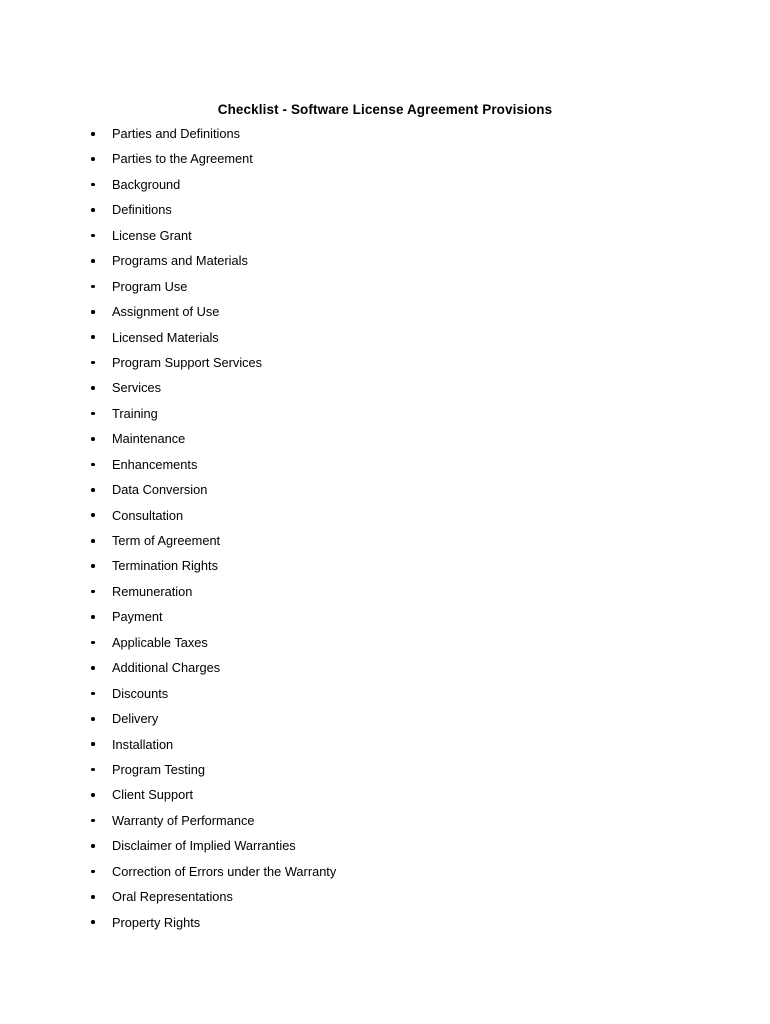  What do you see at coordinates (187, 362) in the screenshot?
I see `list-item-label: Program Support Services` at bounding box center [187, 362].